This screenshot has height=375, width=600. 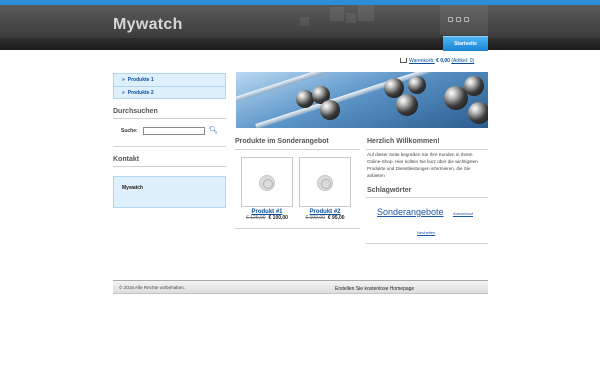 I want to click on sidebar-menu: » Produkte 1 » Produkte 2, so click(x=169, y=86).